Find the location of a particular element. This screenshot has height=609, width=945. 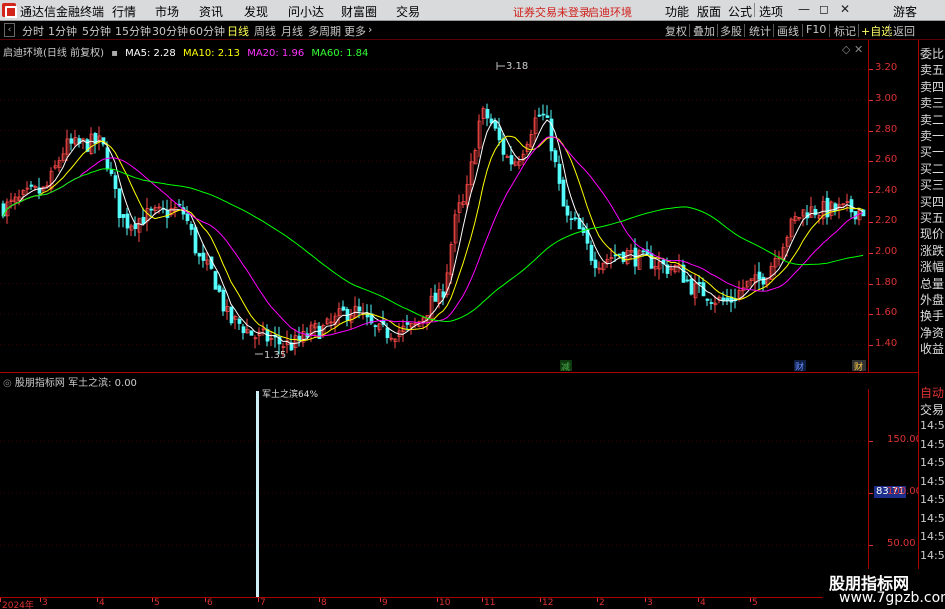

btn-multi-stock: 多股 is located at coordinates (731, 31).